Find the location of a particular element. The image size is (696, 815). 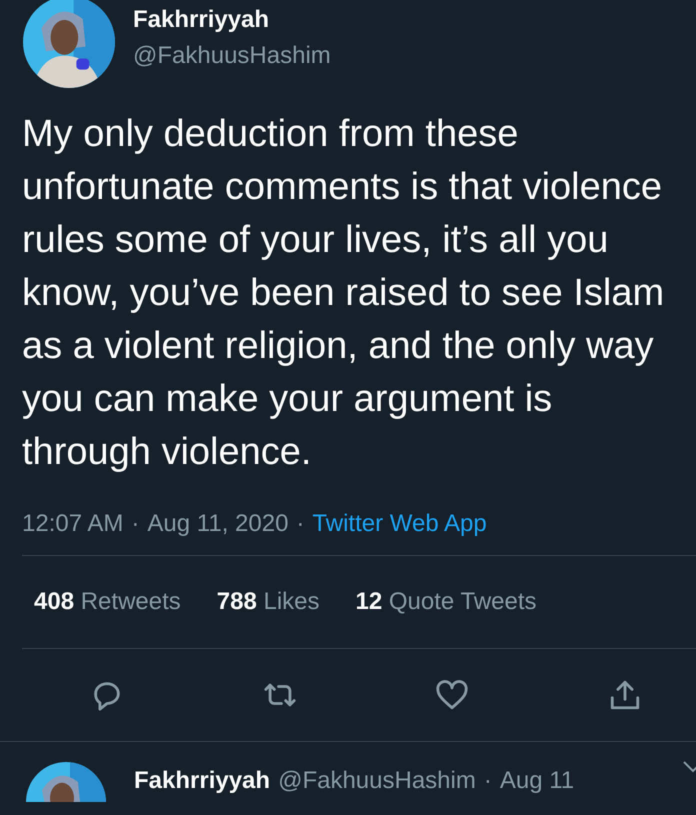

tweet-date: Aug 11, 2020 is located at coordinates (217, 524).